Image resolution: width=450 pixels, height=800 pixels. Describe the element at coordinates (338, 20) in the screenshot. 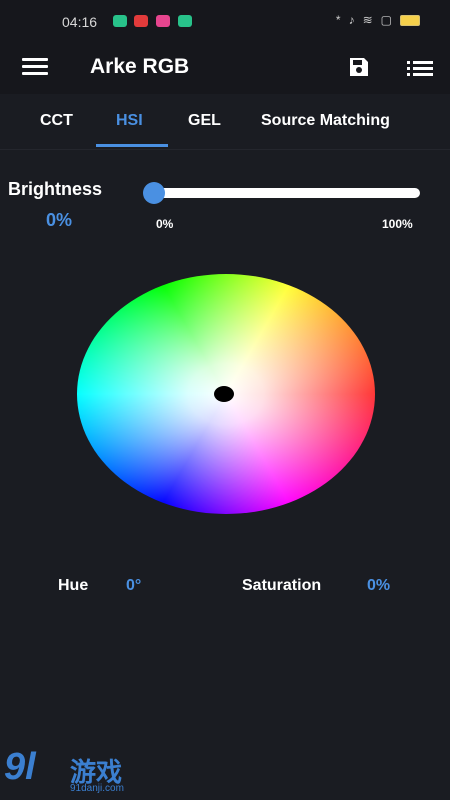

I see `bluetooth-icon: *` at that location.